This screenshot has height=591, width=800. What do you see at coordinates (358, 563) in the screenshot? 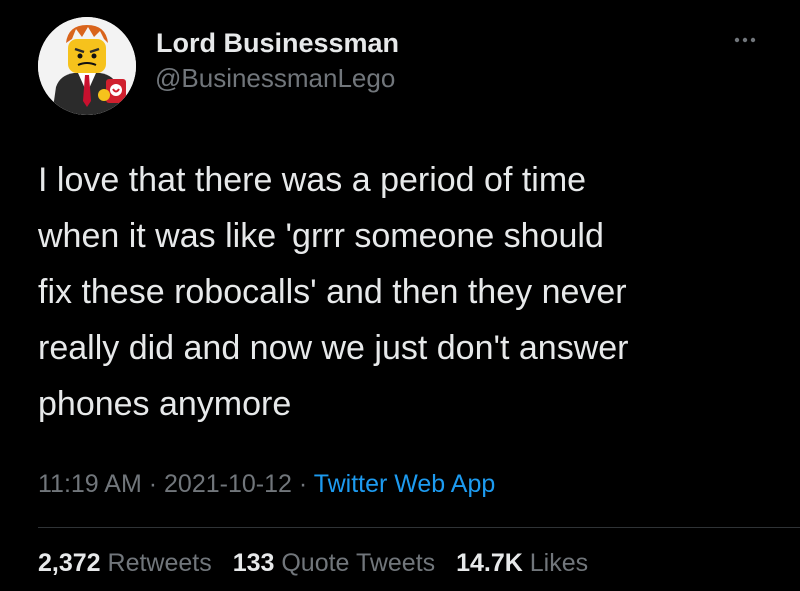
I see `quote-tweets-label: Quote Tweets` at bounding box center [358, 563].